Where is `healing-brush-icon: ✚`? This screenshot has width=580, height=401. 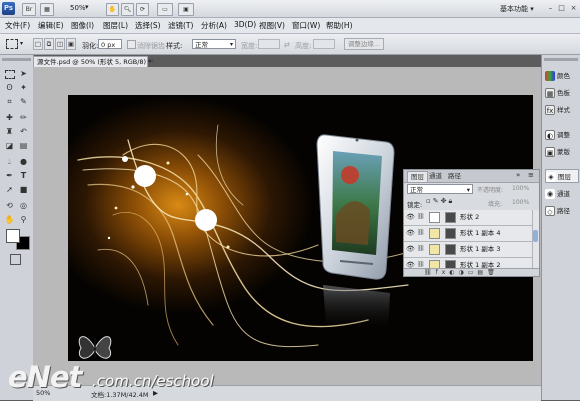
healing-brush-icon: ✚ is located at coordinates (9, 117).